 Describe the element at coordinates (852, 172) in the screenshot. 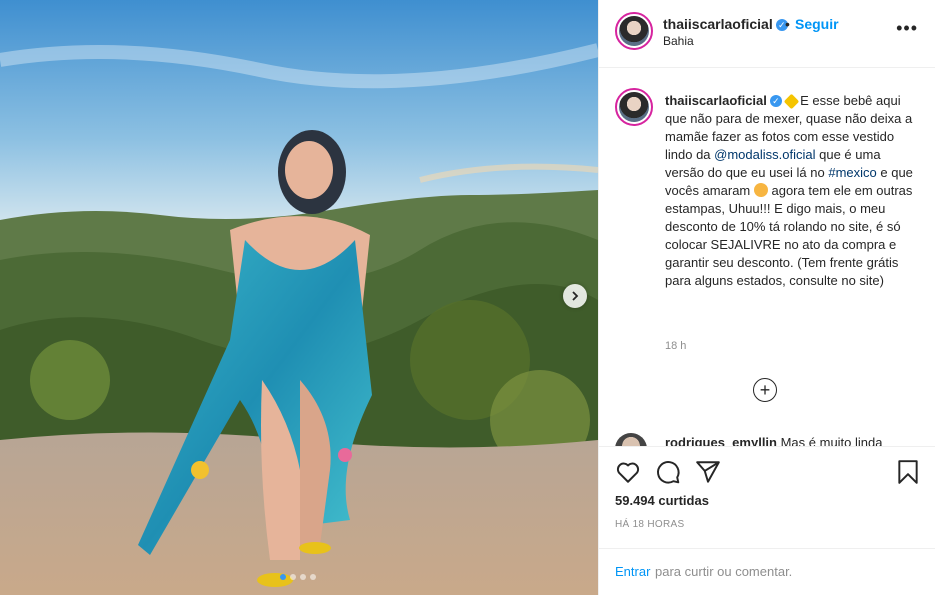

I see `hashtag-link: #mexico` at that location.